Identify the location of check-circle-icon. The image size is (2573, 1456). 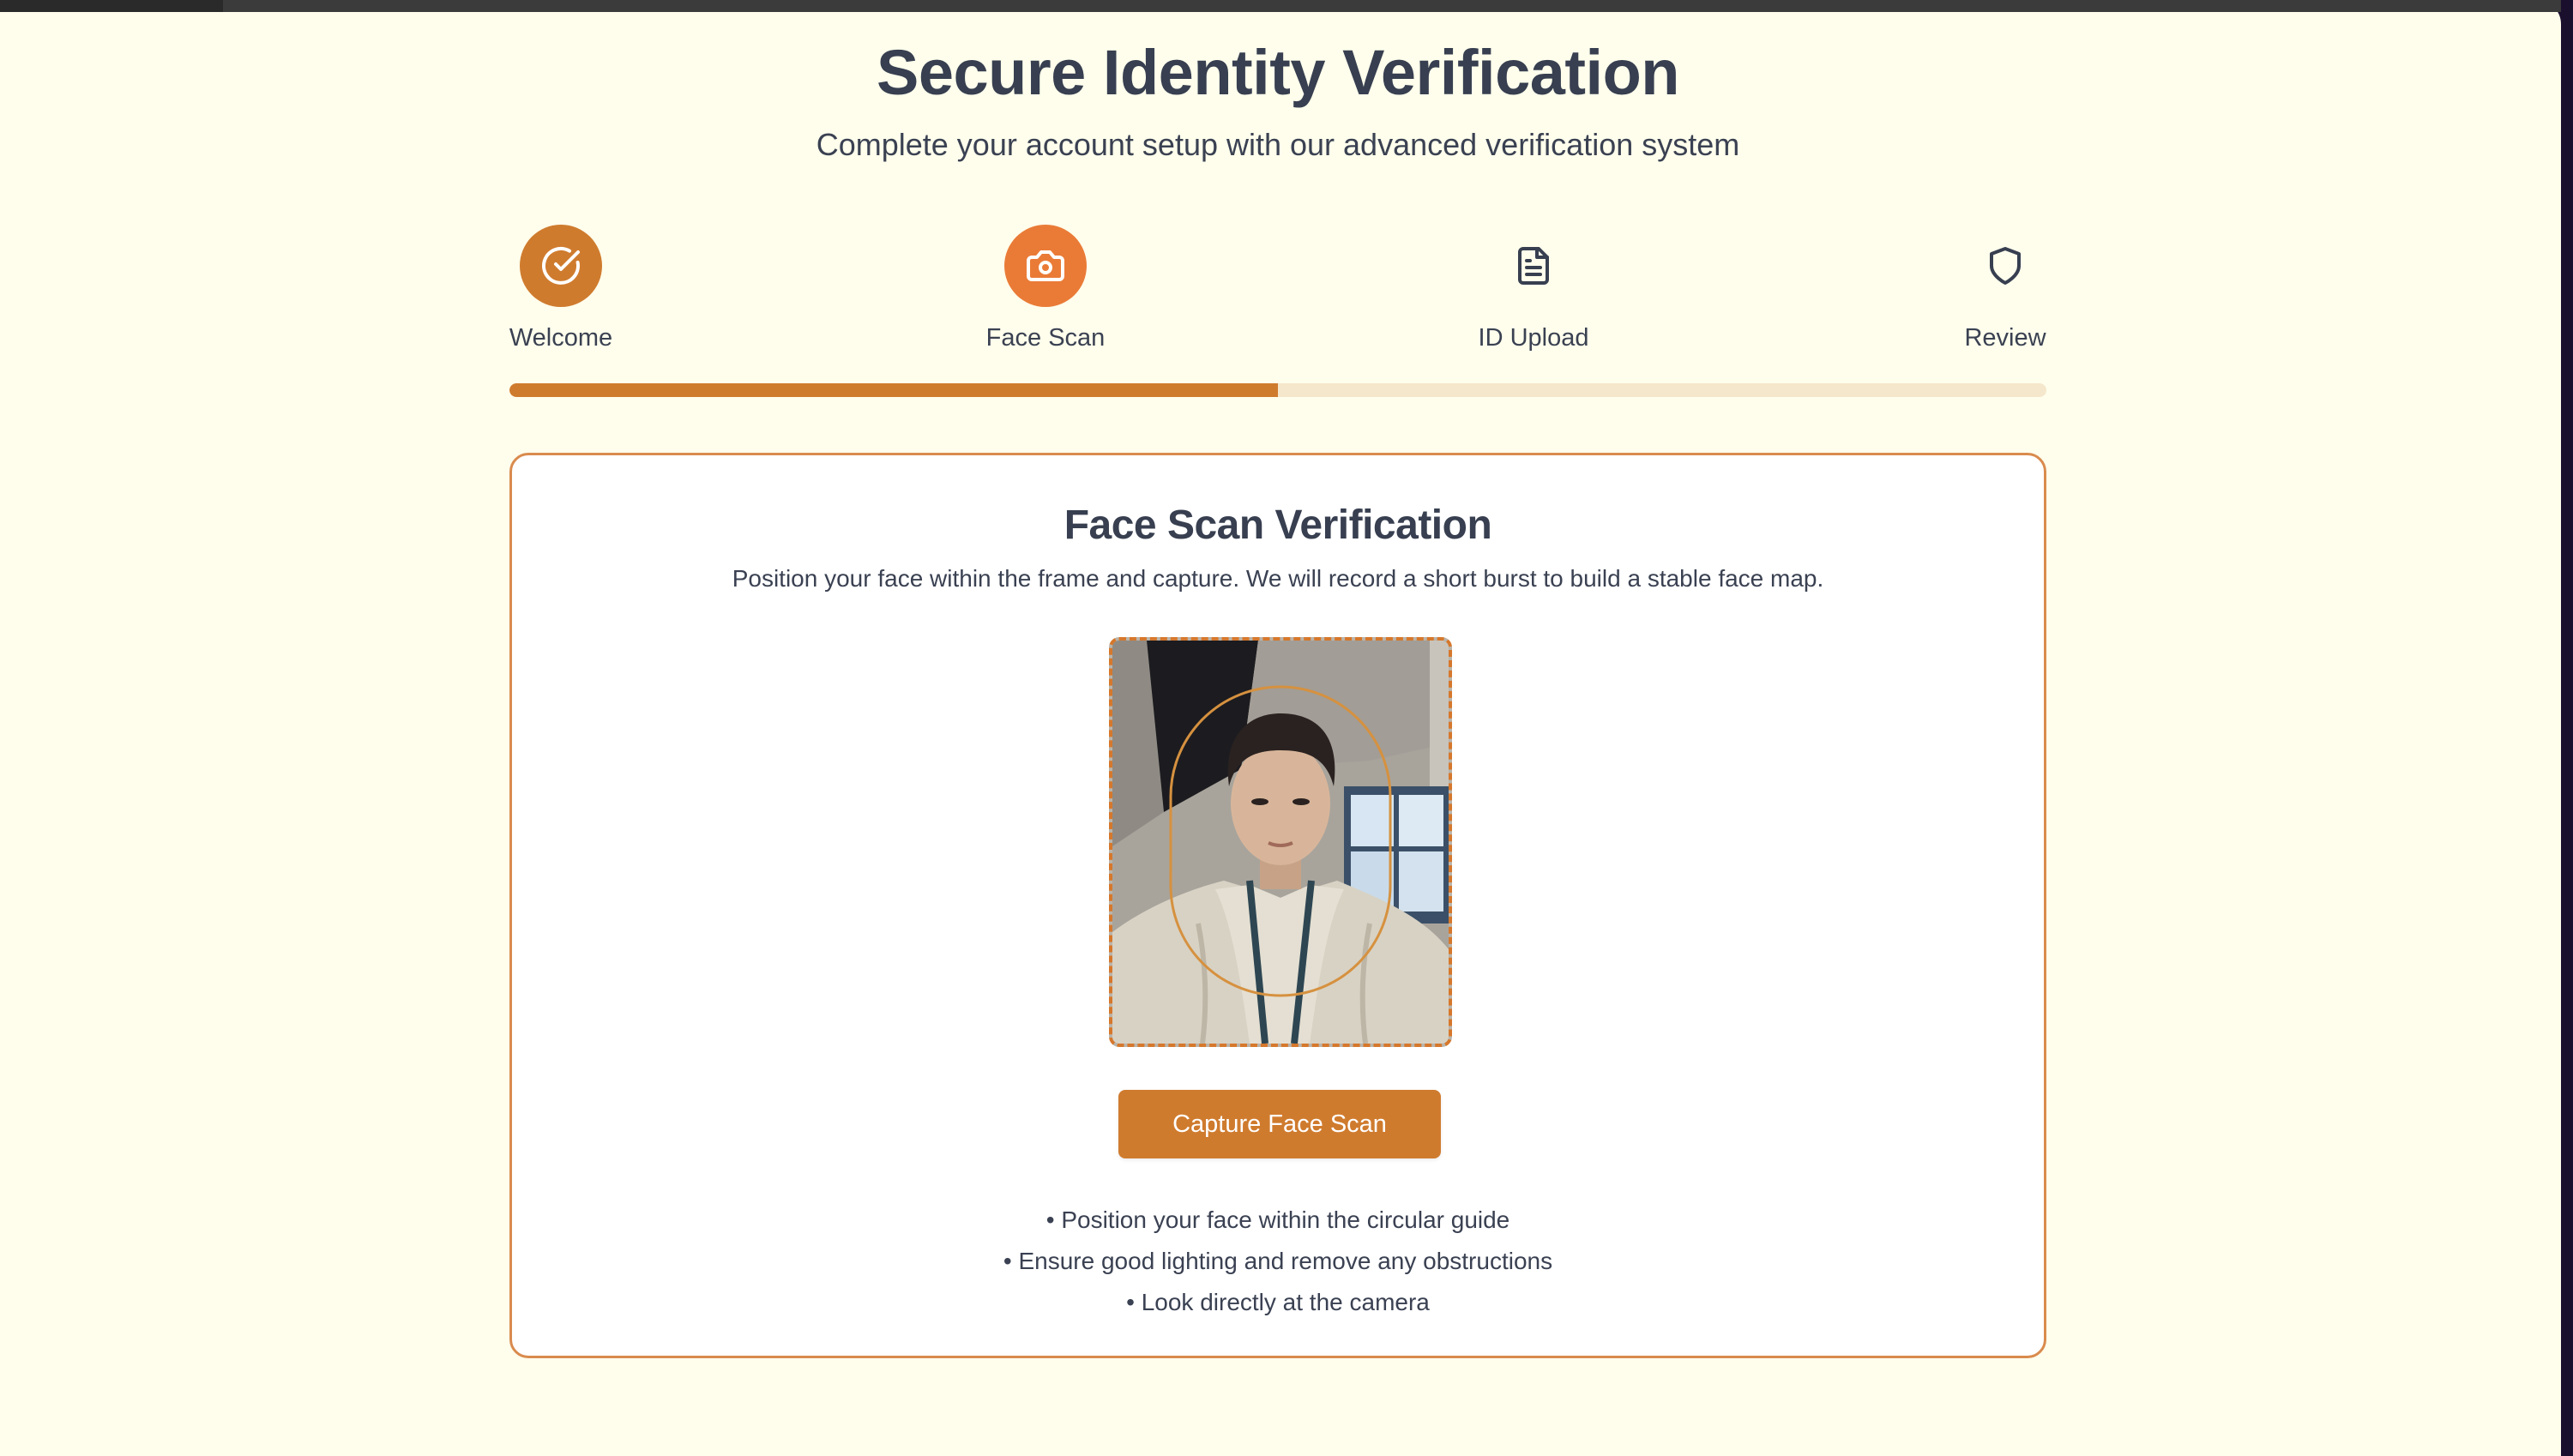
(561, 266).